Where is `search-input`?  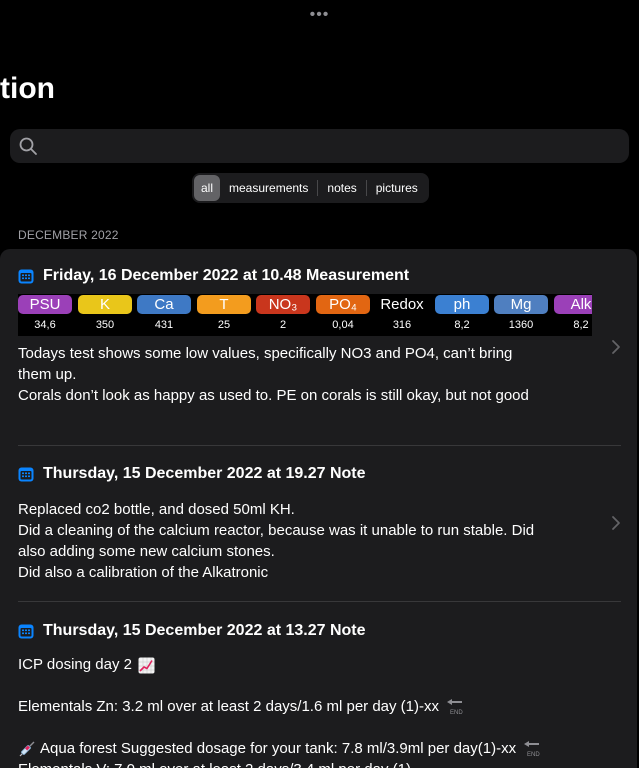 search-input is located at coordinates (319, 146).